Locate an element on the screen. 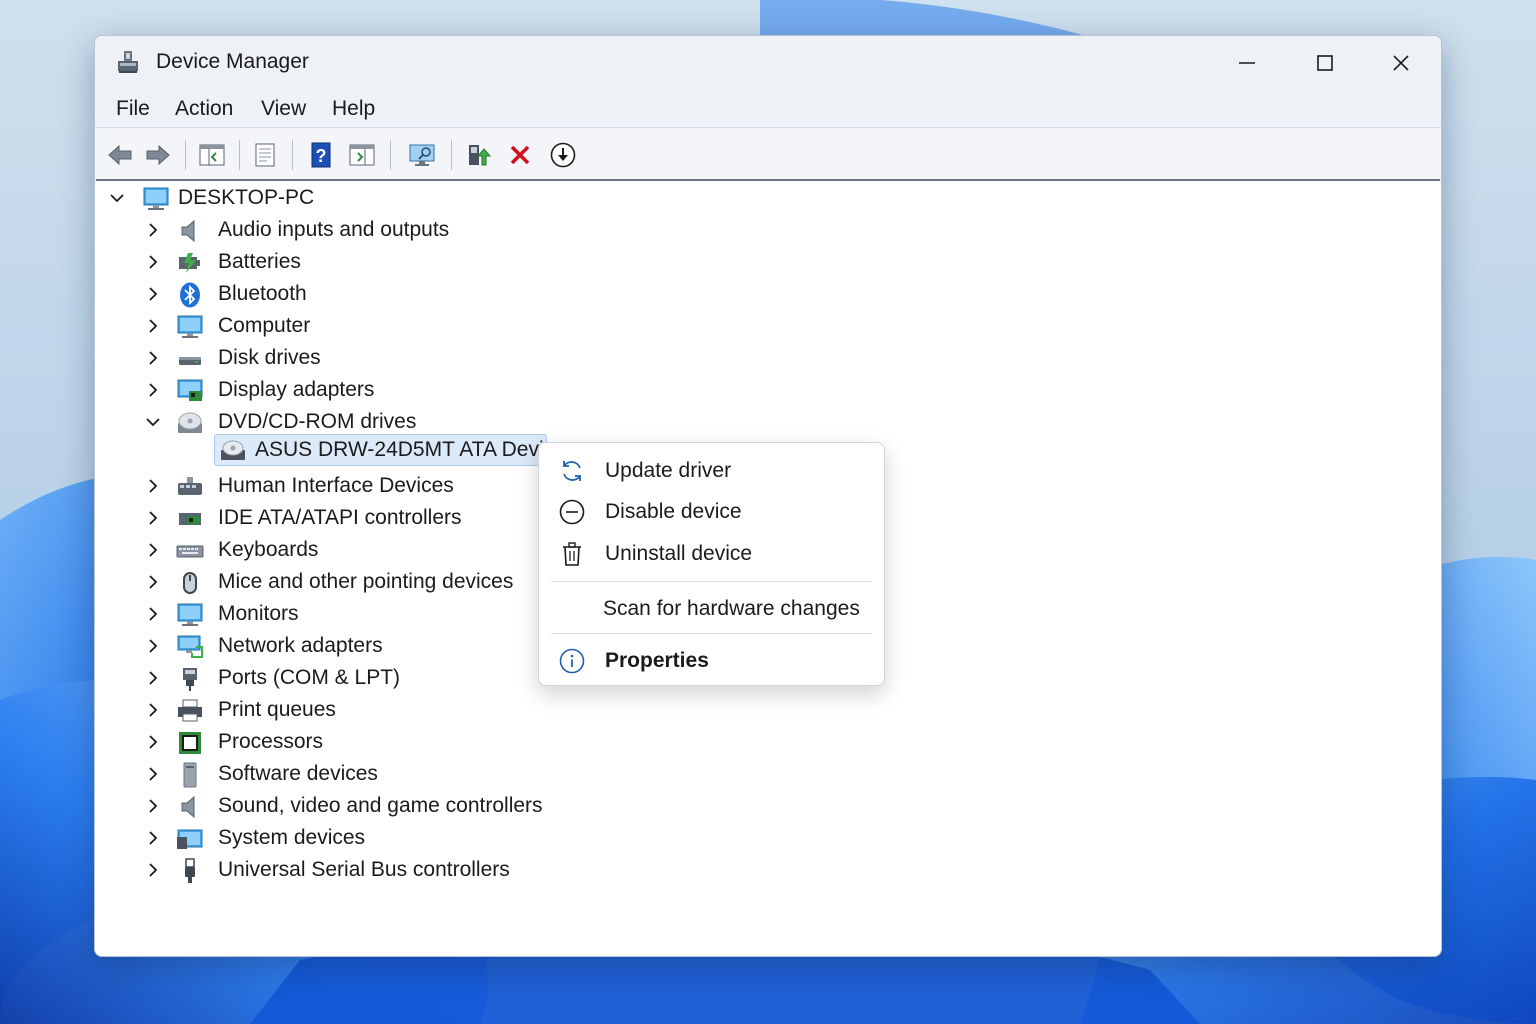 This screenshot has width=1536, height=1024. tree-category-label: Universal Serial Bus controllers is located at coordinates (364, 869).